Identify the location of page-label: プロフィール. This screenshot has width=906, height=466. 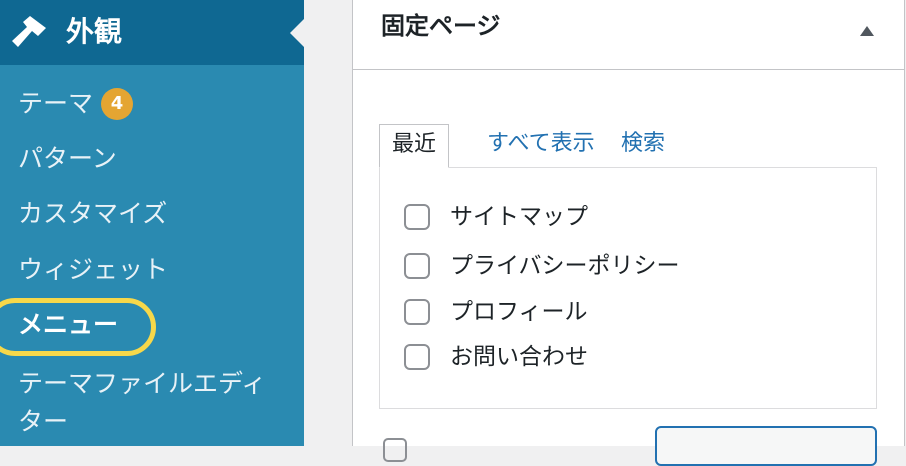
(519, 312).